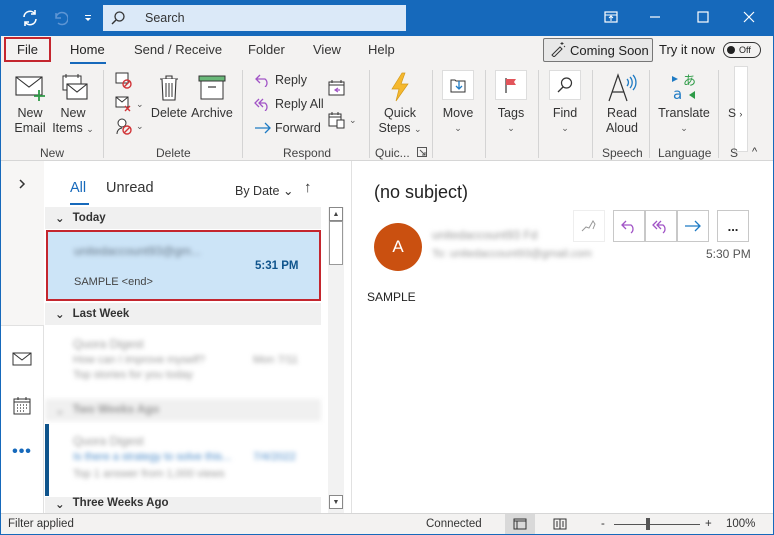 The width and height of the screenshot is (774, 535). I want to click on sender-avatar: A, so click(398, 247).